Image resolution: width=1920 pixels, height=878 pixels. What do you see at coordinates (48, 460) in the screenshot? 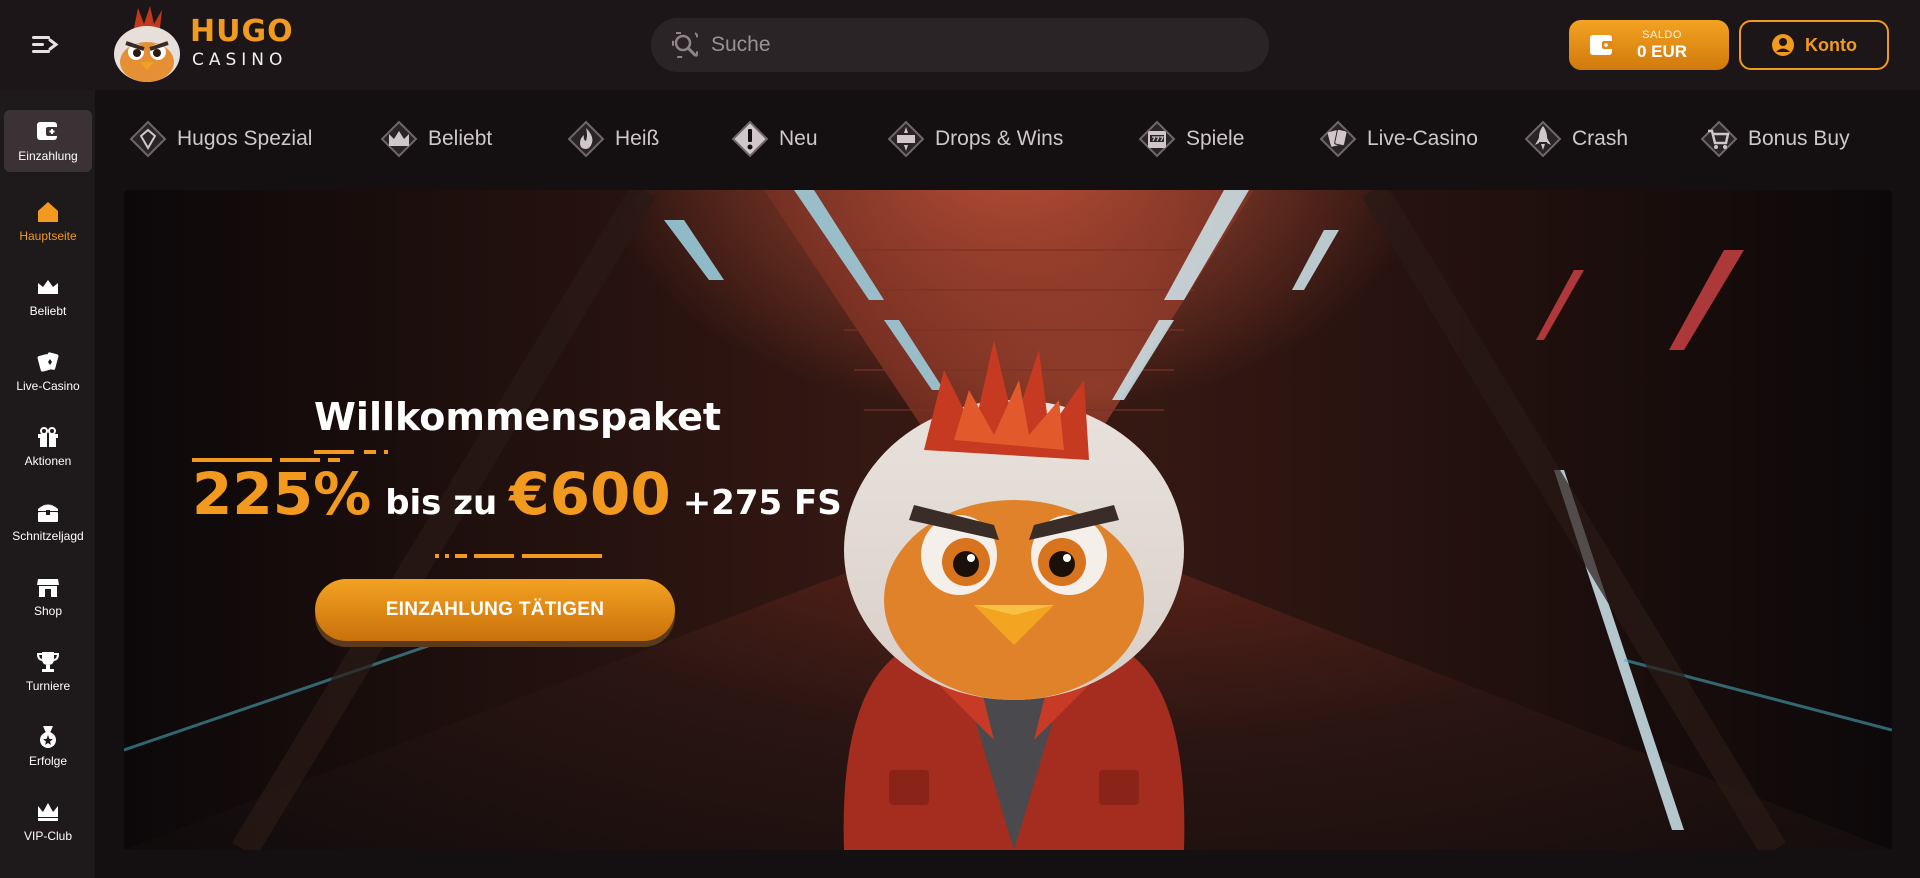
I see `sidebar-item-label: Aktionen` at bounding box center [48, 460].